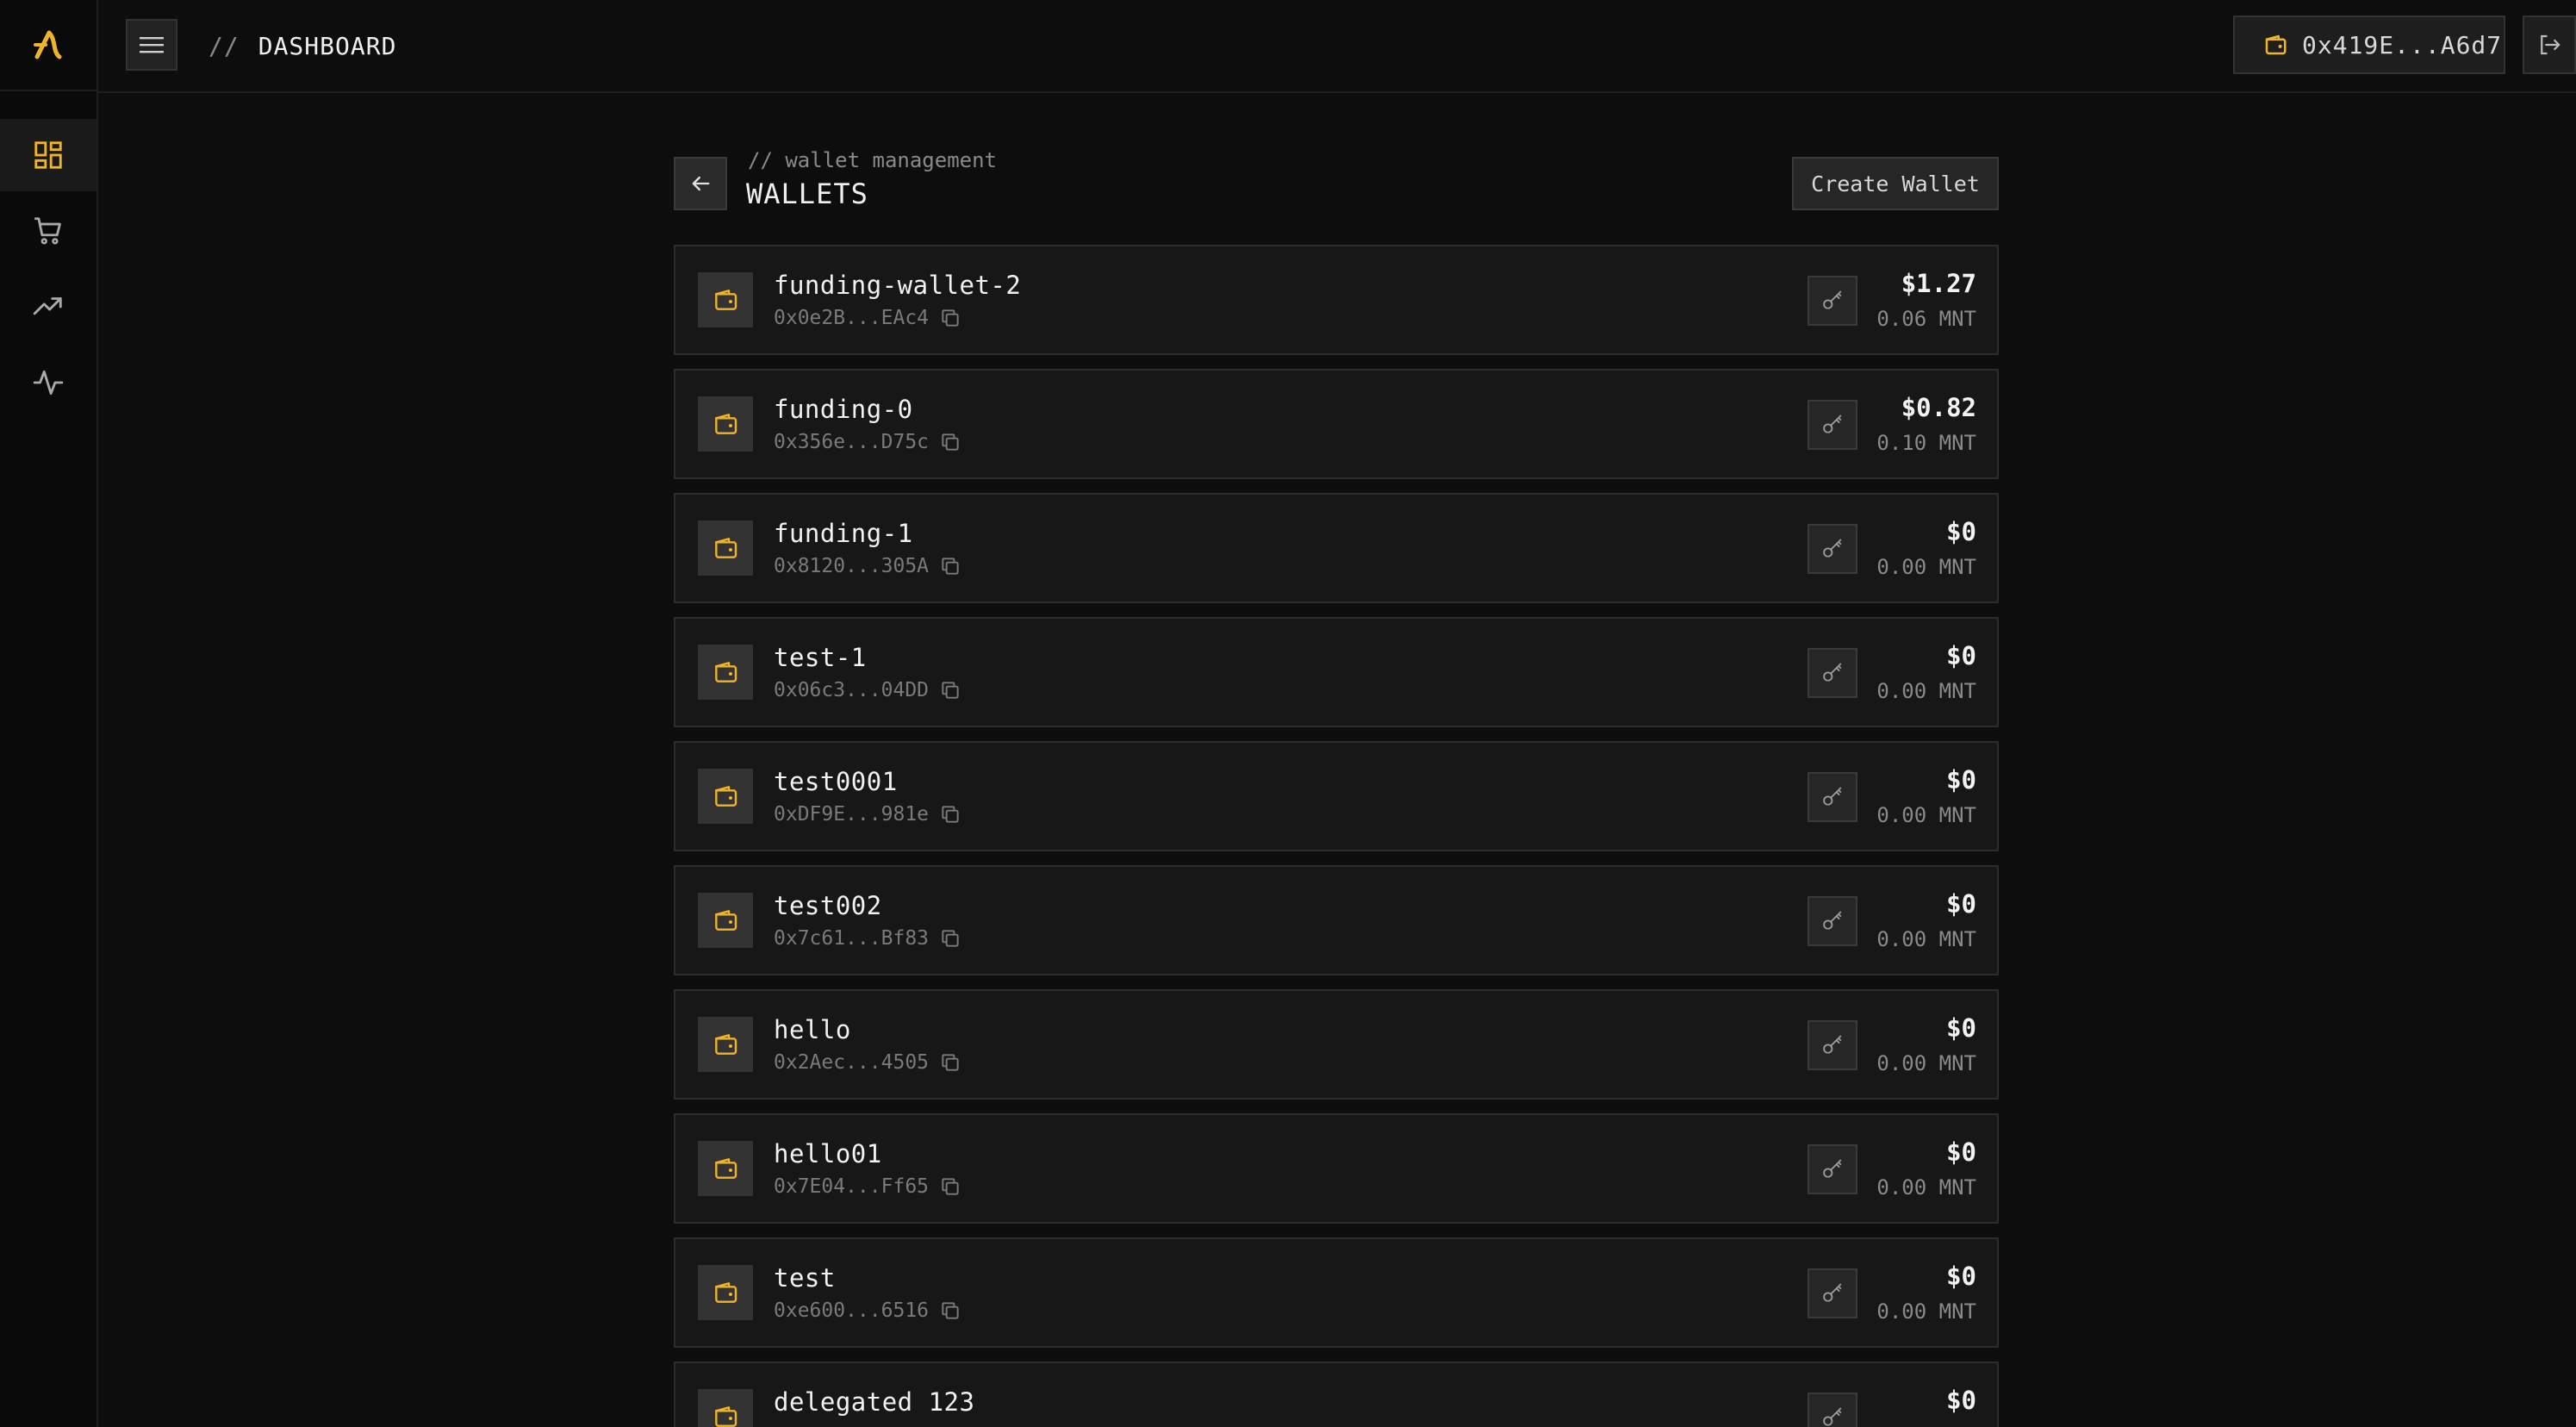 The image size is (2576, 1427). What do you see at coordinates (701, 183) in the screenshot?
I see `back-button` at bounding box center [701, 183].